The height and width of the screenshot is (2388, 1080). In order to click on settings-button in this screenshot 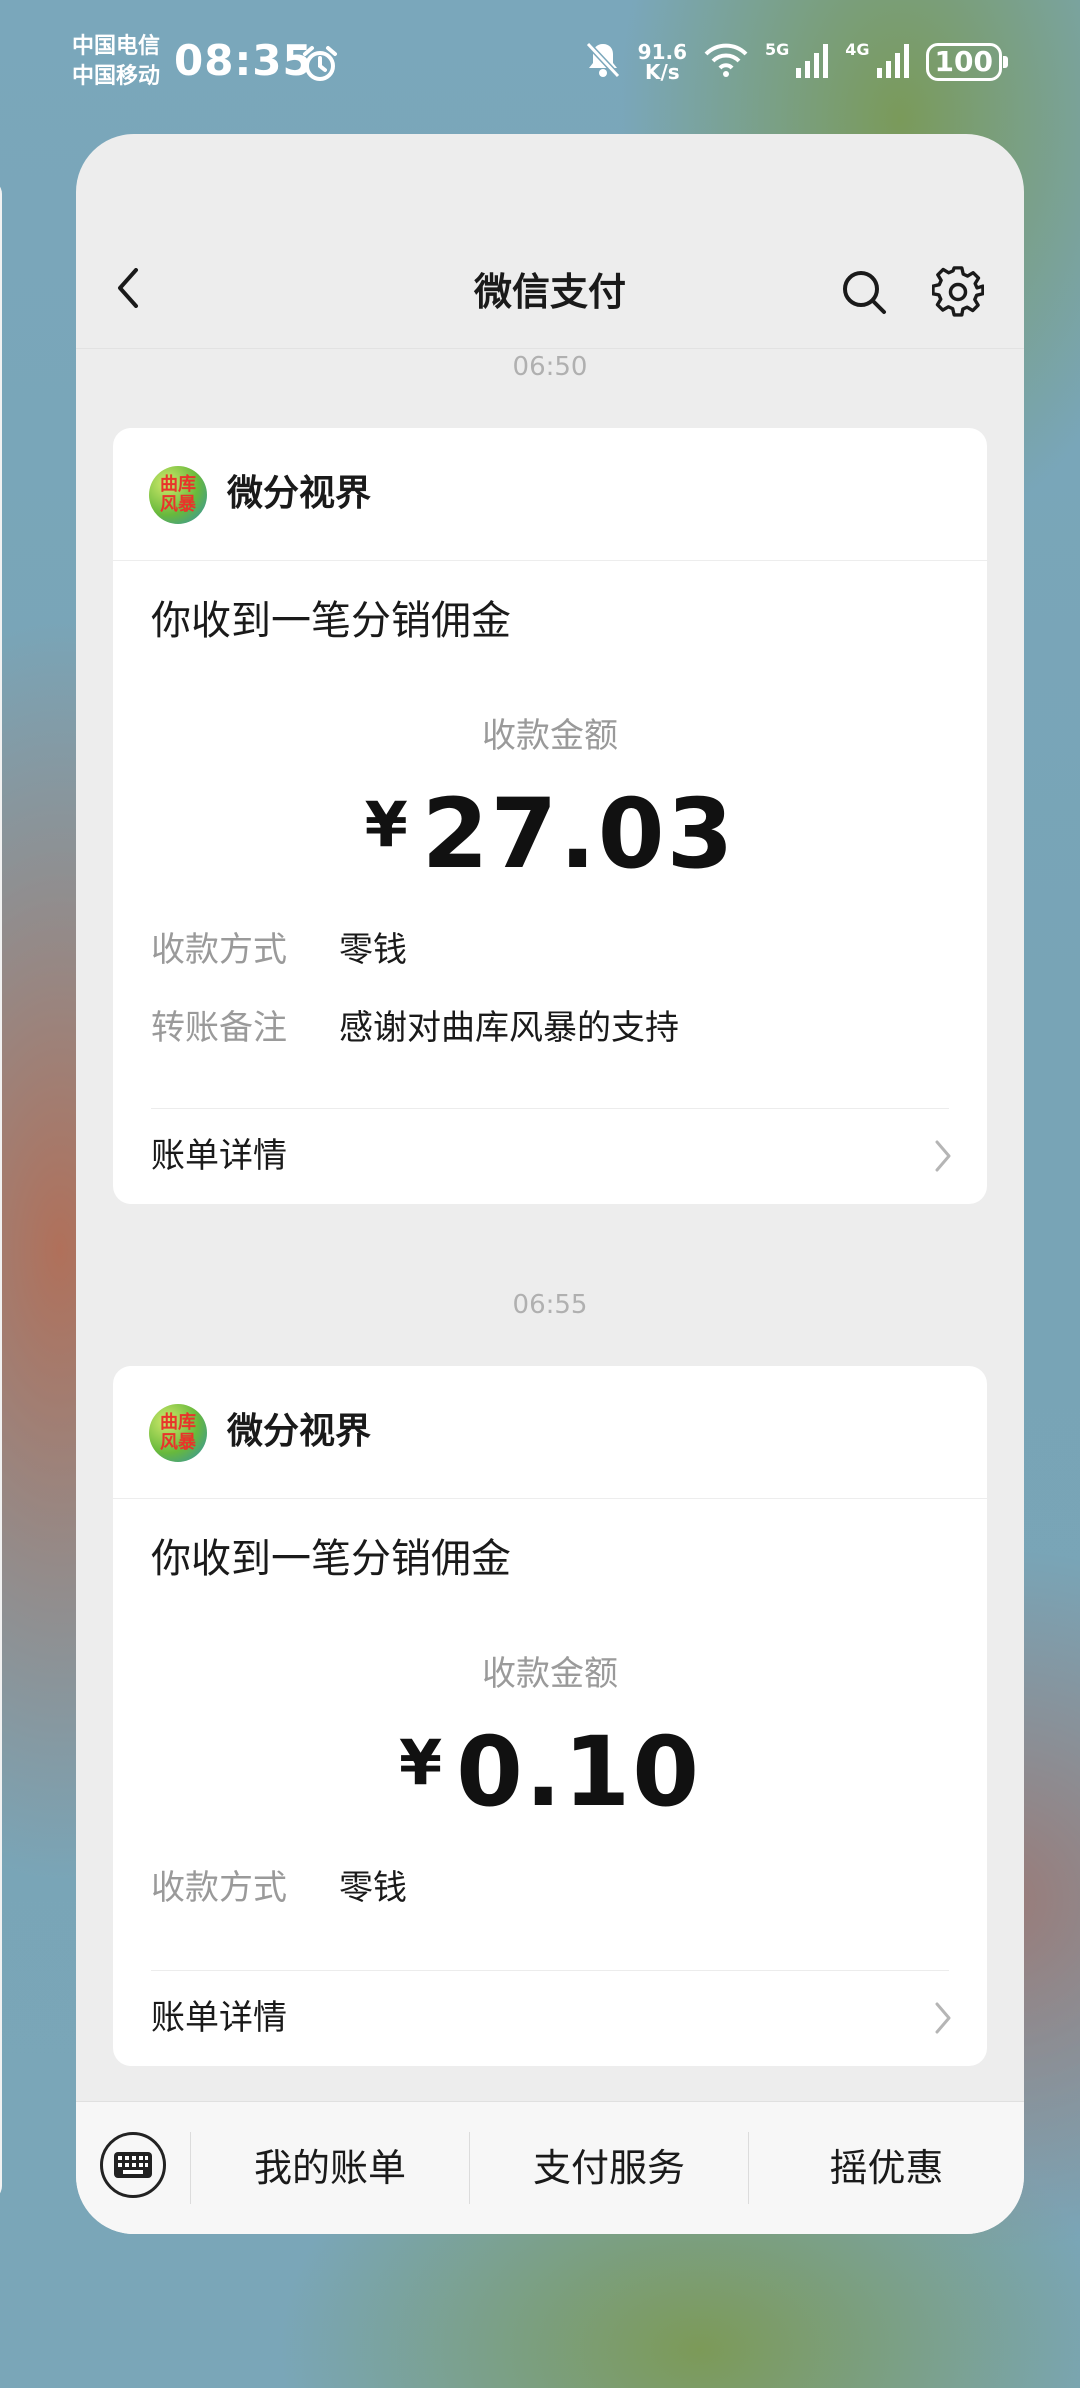, I will do `click(958, 292)`.